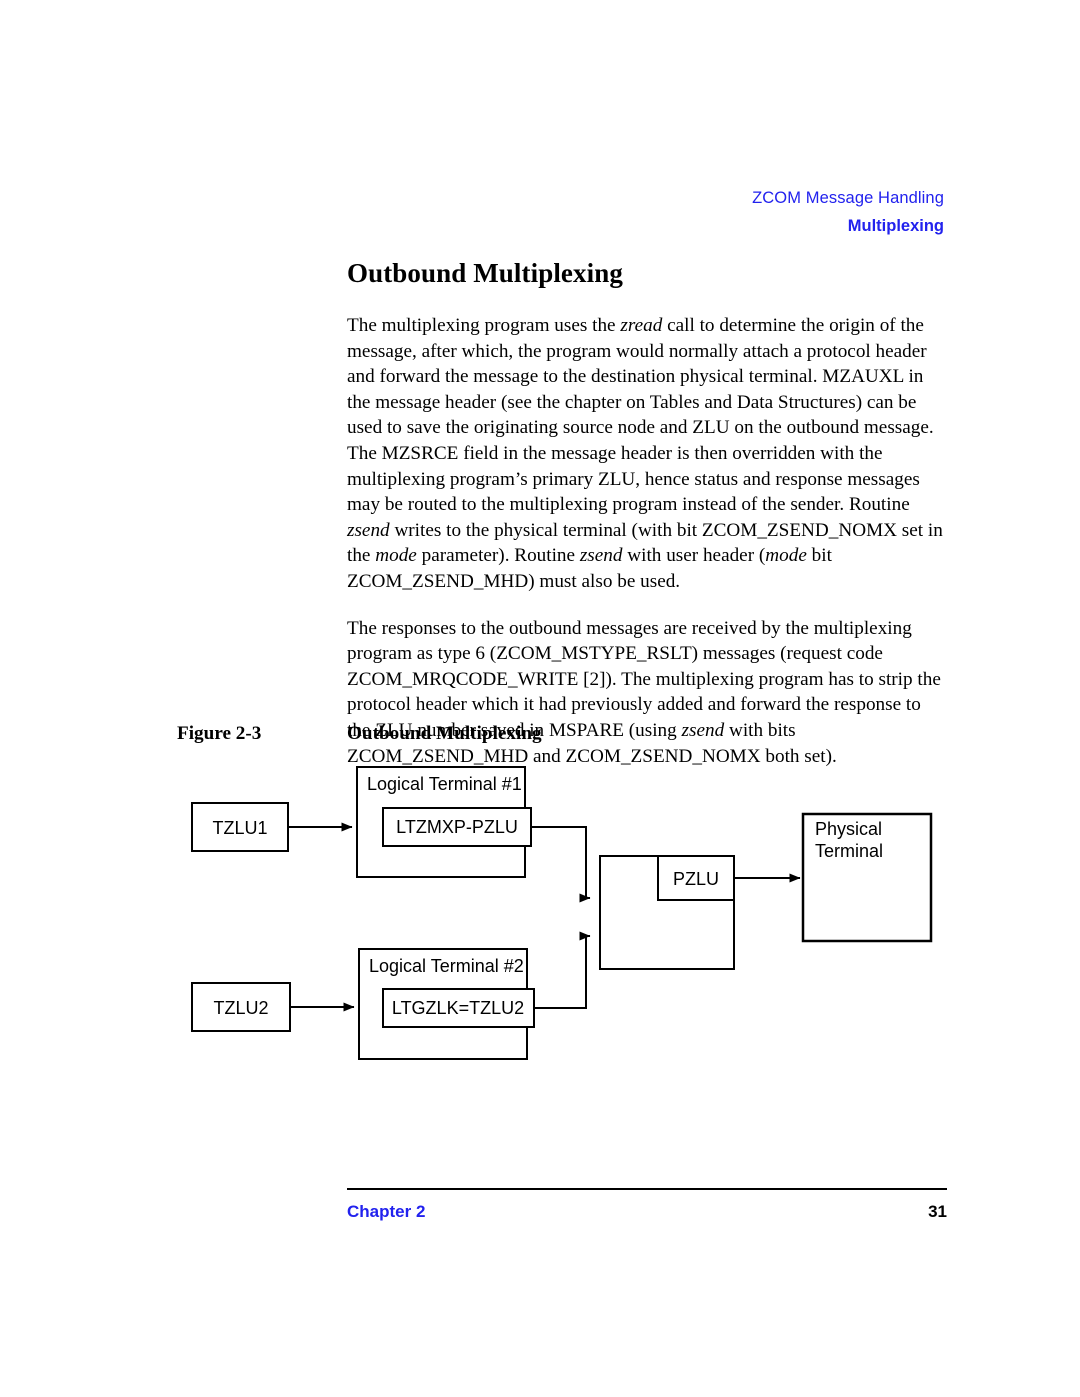 Image resolution: width=1080 pixels, height=1397 pixels. Describe the element at coordinates (694, 556) in the screenshot. I see `paragraph-1-part-5: with user header (` at that location.